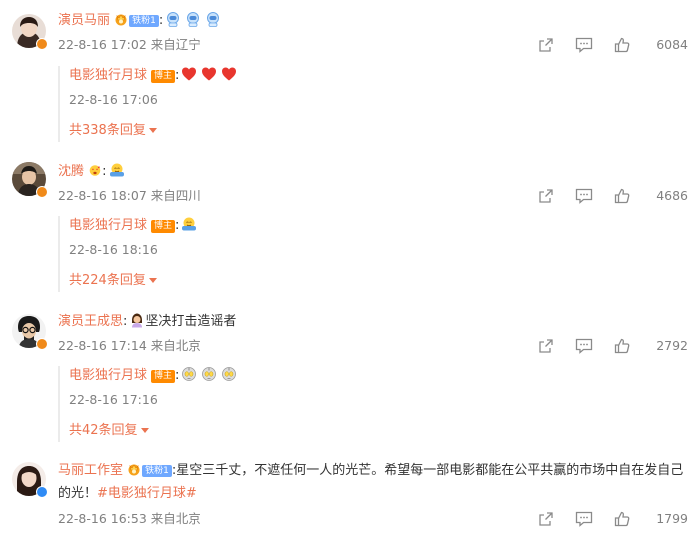  I want to click on comment-meta: 22-8-16 16:53 来自北京, so click(129, 518).